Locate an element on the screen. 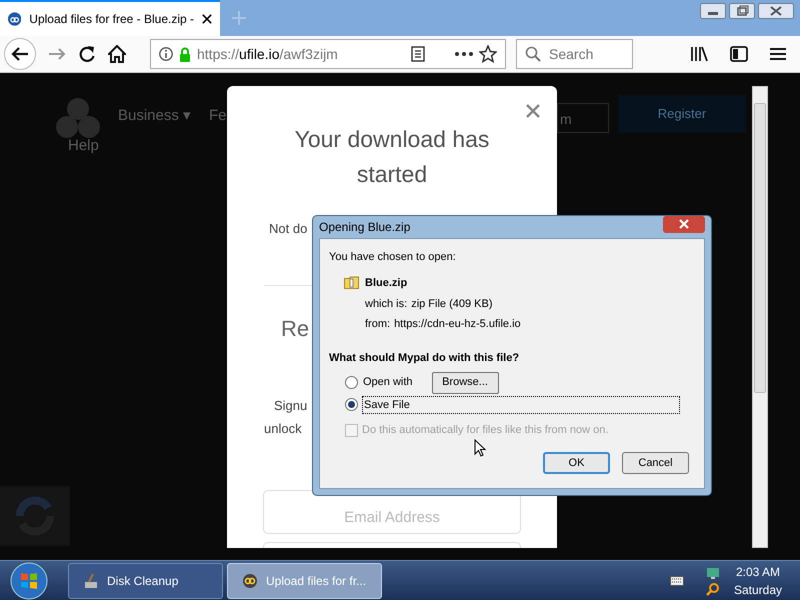 Image resolution: width=800 pixels, height=600 pixels. menu-icon is located at coordinates (778, 54).